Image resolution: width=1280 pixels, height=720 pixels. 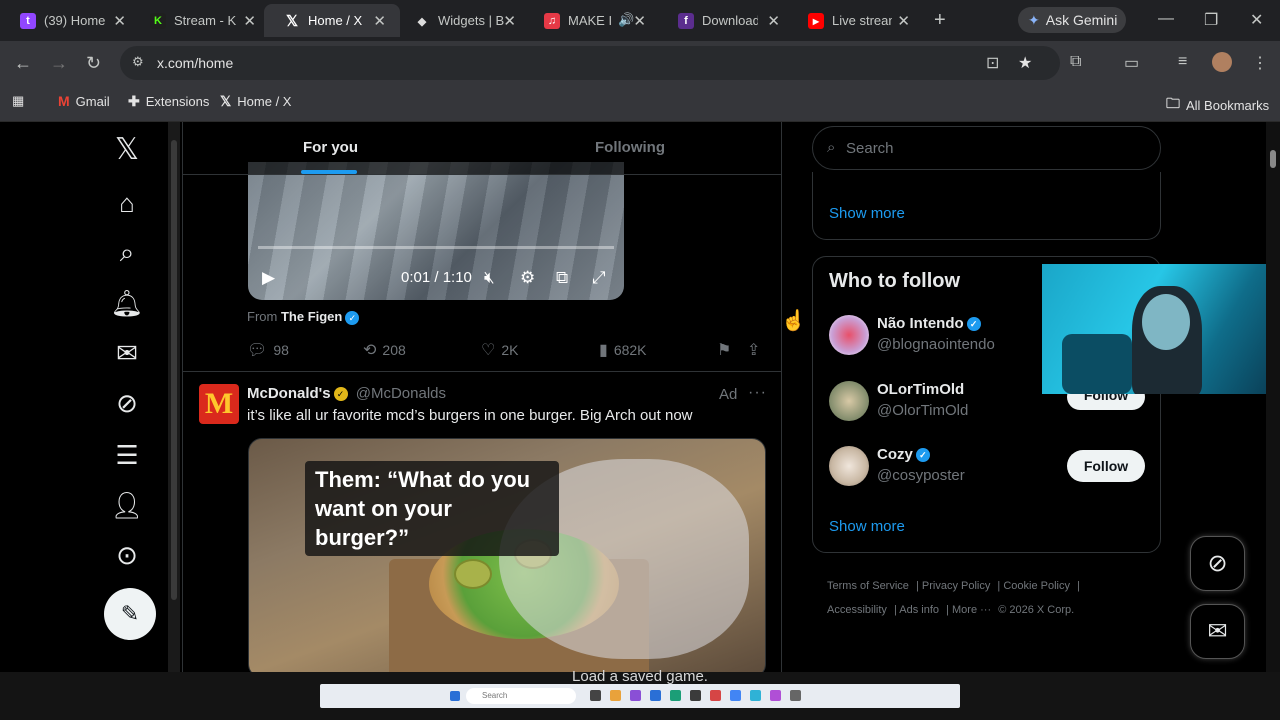 What do you see at coordinates (753, 350) in the screenshot?
I see `share-icon: ⇪` at bounding box center [753, 350].